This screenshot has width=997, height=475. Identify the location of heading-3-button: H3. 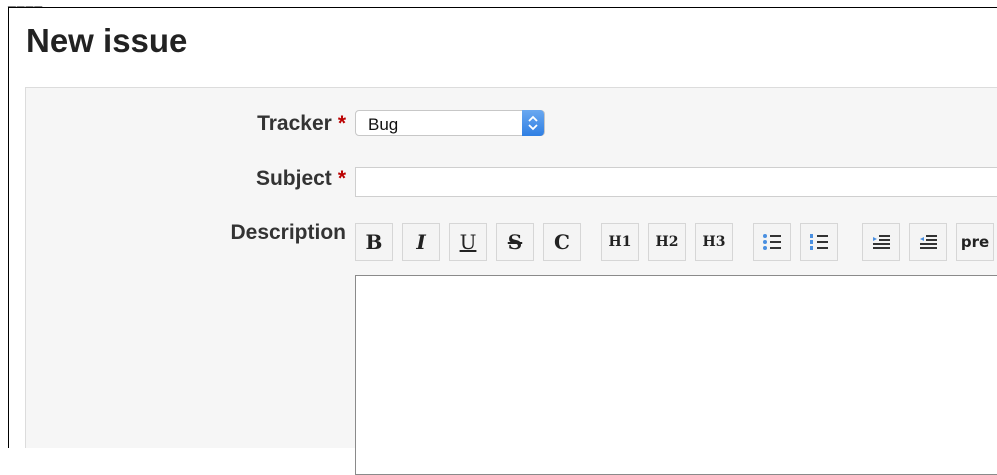
(714, 242).